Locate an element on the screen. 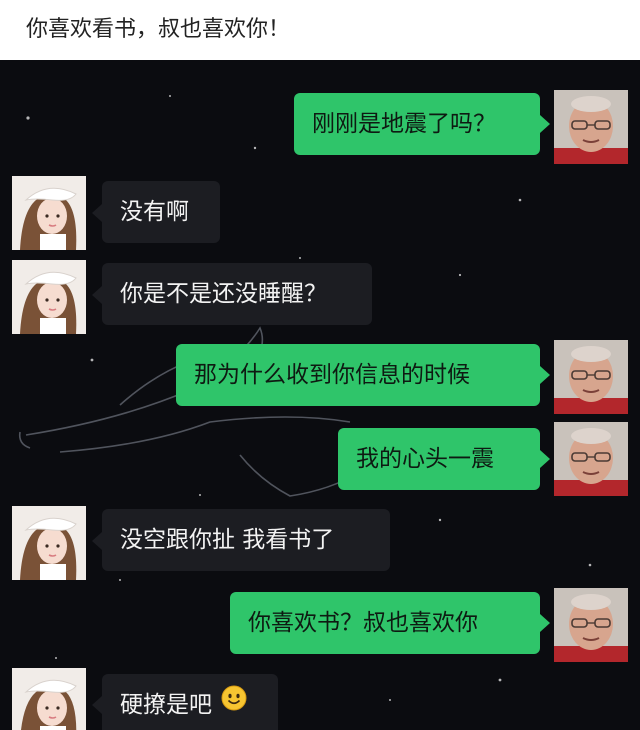  message-text: 那为什么收到你信息的时候 is located at coordinates (332, 375).